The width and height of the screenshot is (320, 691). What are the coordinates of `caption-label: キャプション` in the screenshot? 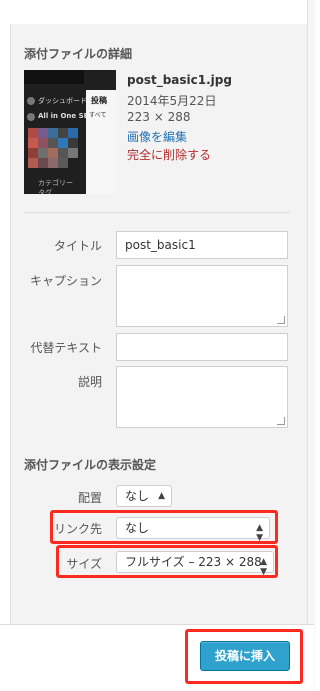 It's located at (65, 281).